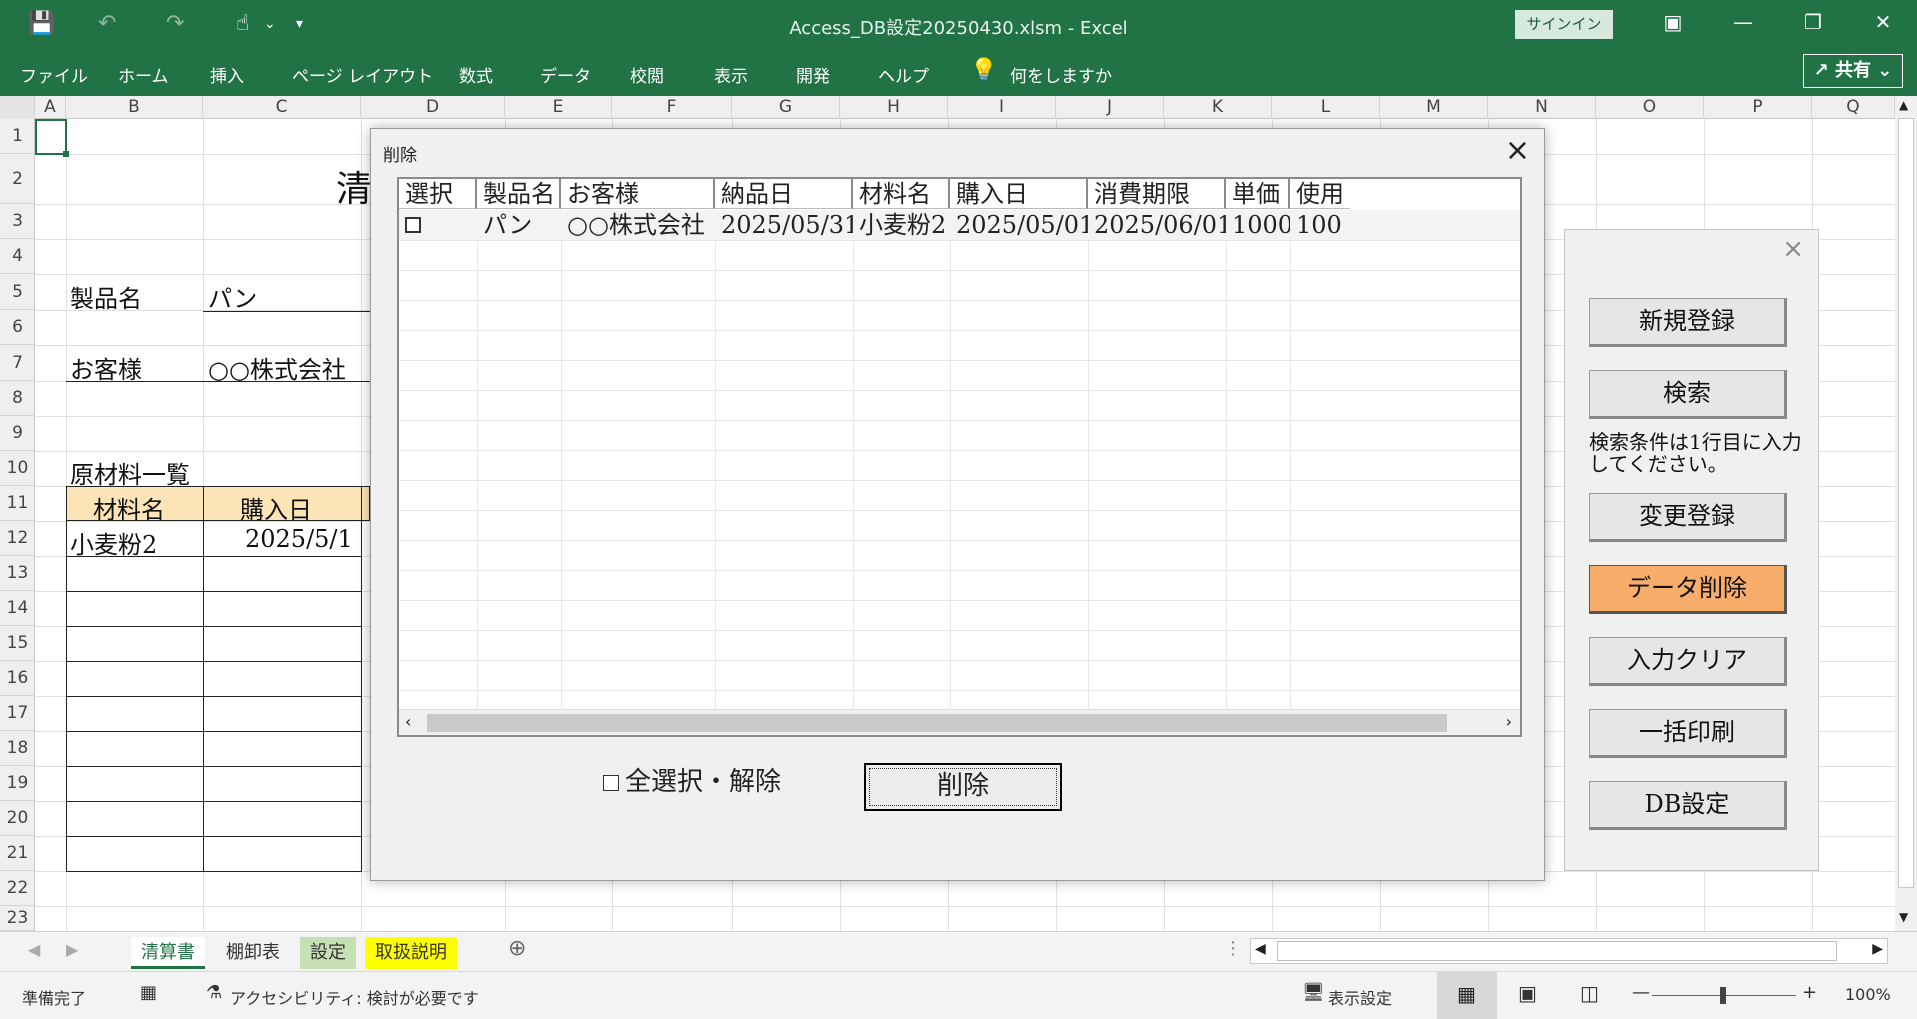 This screenshot has width=1917, height=1019. What do you see at coordinates (894, 107) in the screenshot?
I see `column-header: H` at bounding box center [894, 107].